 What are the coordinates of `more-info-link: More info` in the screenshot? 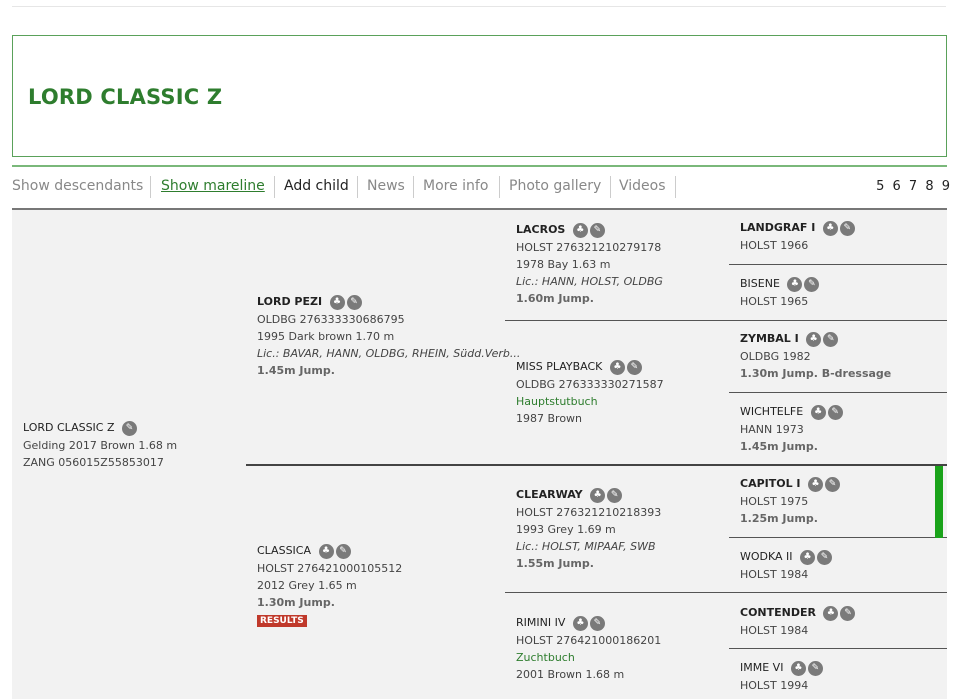 It's located at (455, 186).